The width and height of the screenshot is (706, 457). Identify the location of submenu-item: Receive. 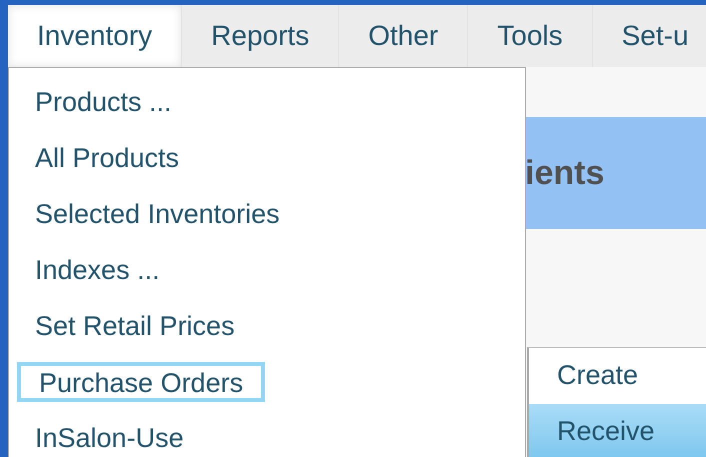
(617, 430).